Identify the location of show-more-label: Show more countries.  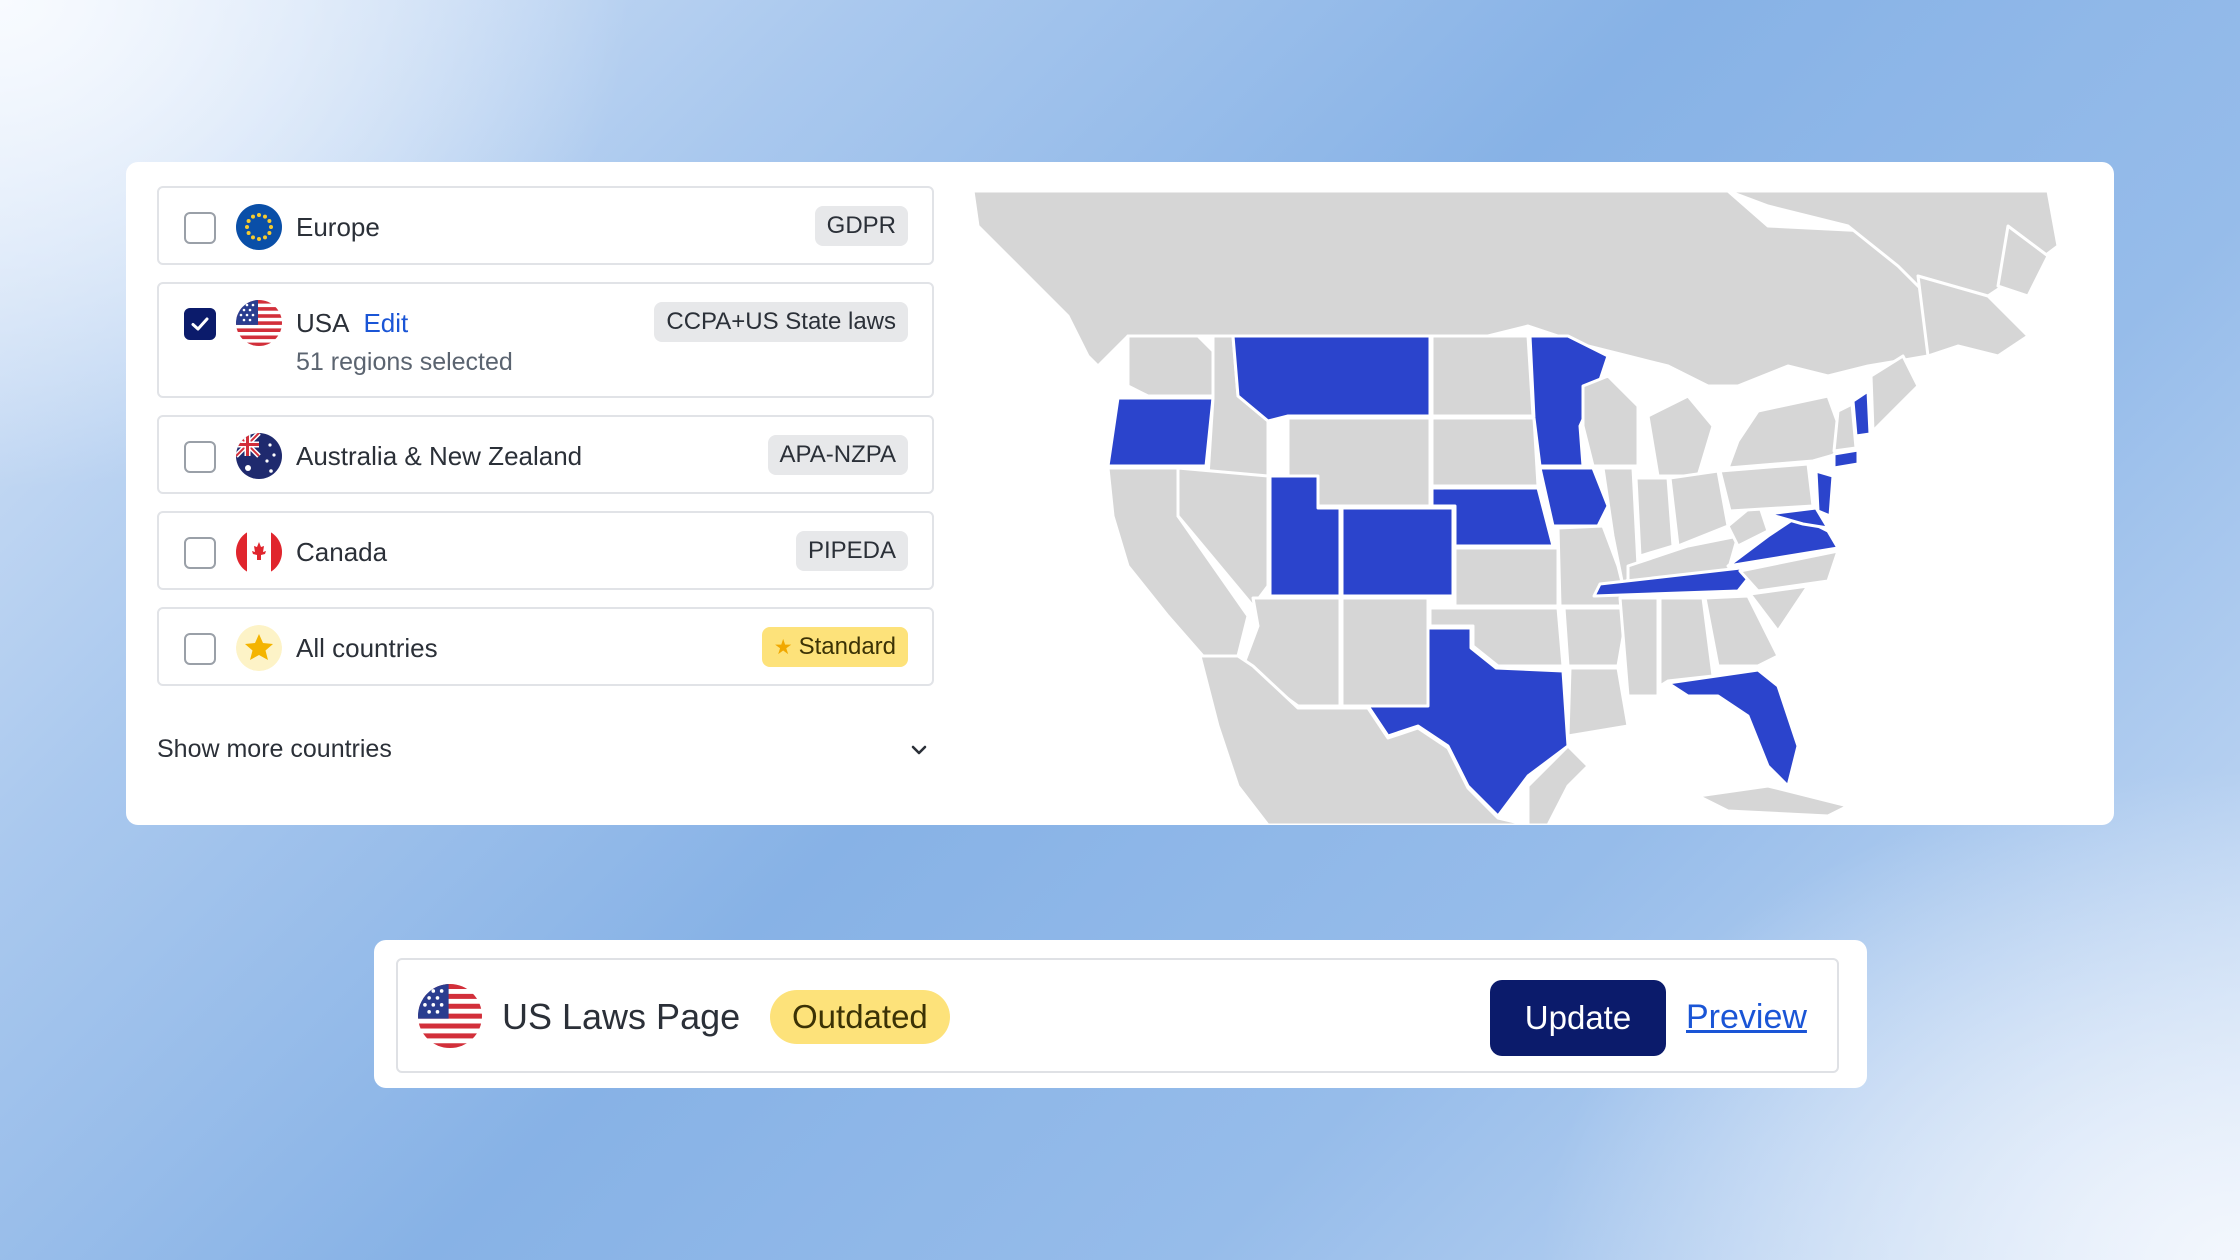
(274, 749).